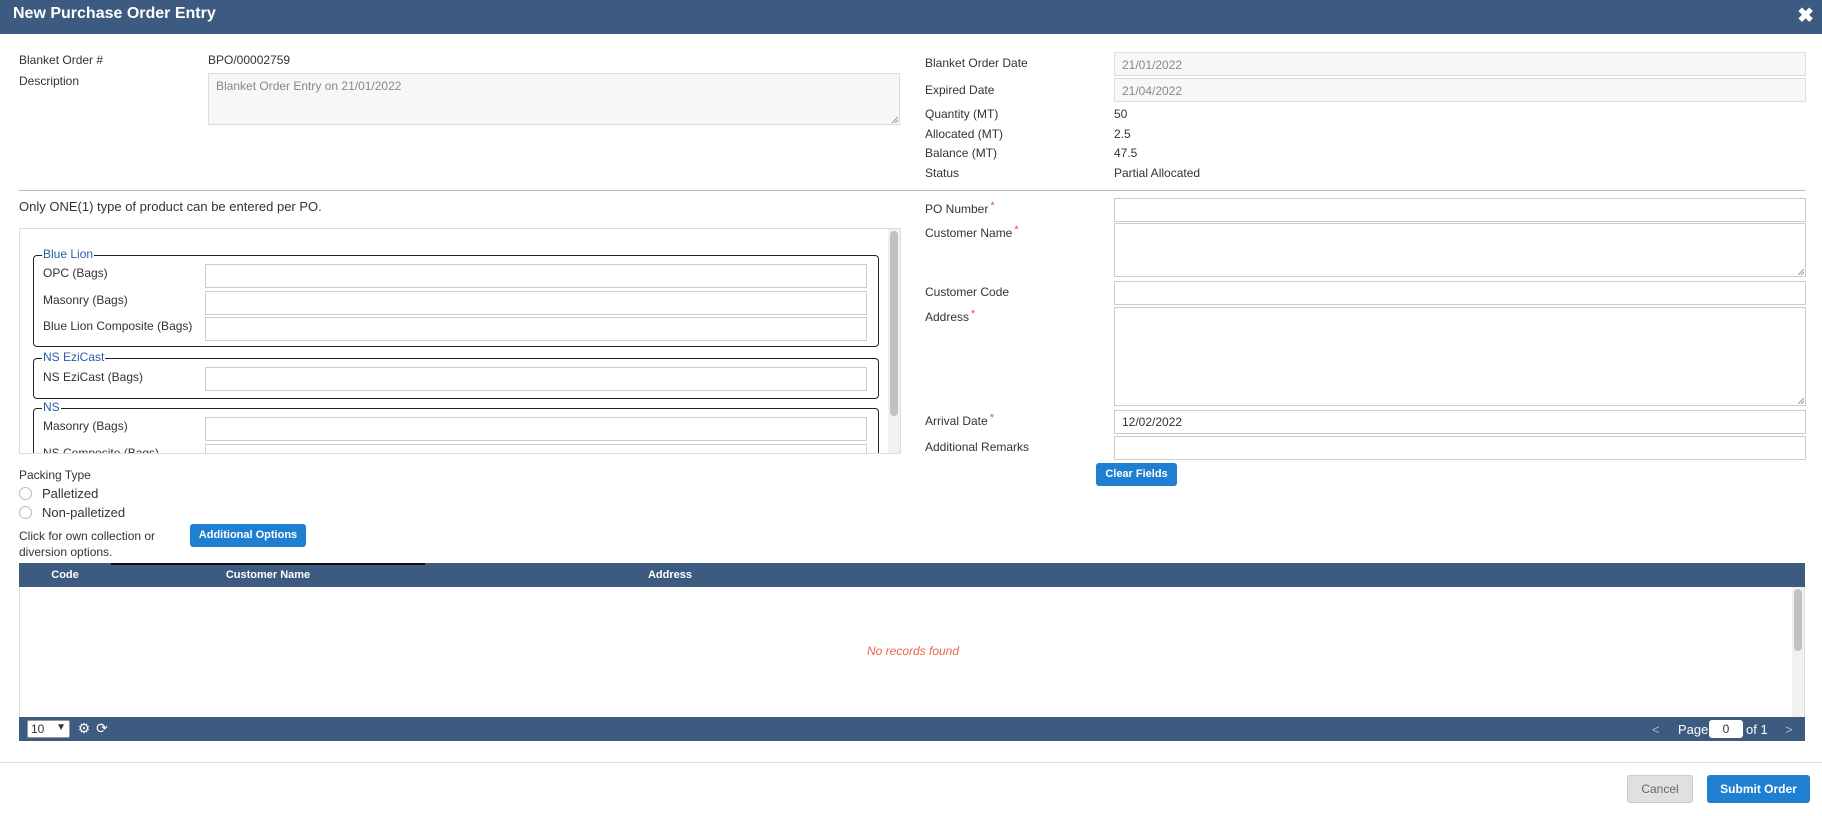  Describe the element at coordinates (102, 728) in the screenshot. I see `refresh-icon: ⟳` at that location.